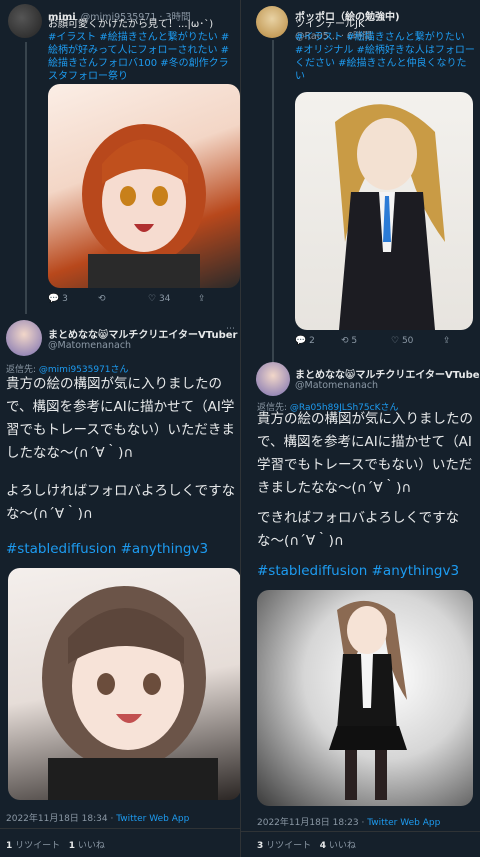  I want to click on tweet-text: ツインテールJK, so click(330, 24).